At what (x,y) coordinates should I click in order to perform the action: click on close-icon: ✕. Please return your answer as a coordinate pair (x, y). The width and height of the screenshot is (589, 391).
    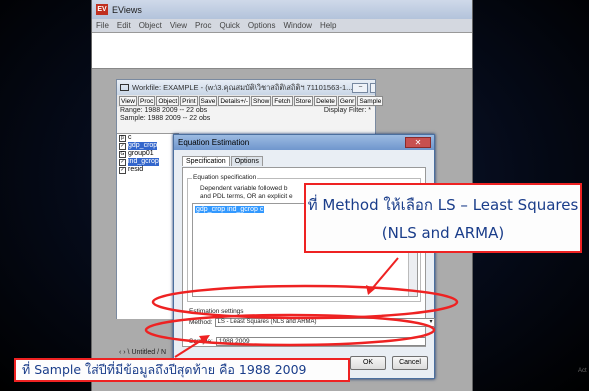
    Looking at the image, I should click on (418, 142).